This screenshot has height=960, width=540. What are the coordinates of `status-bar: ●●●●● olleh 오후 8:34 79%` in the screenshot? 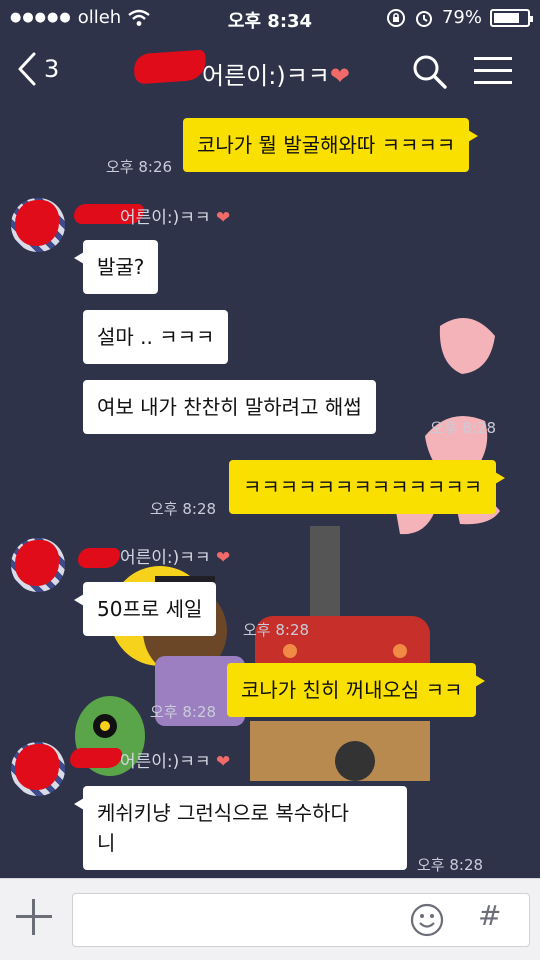 It's located at (270, 18).